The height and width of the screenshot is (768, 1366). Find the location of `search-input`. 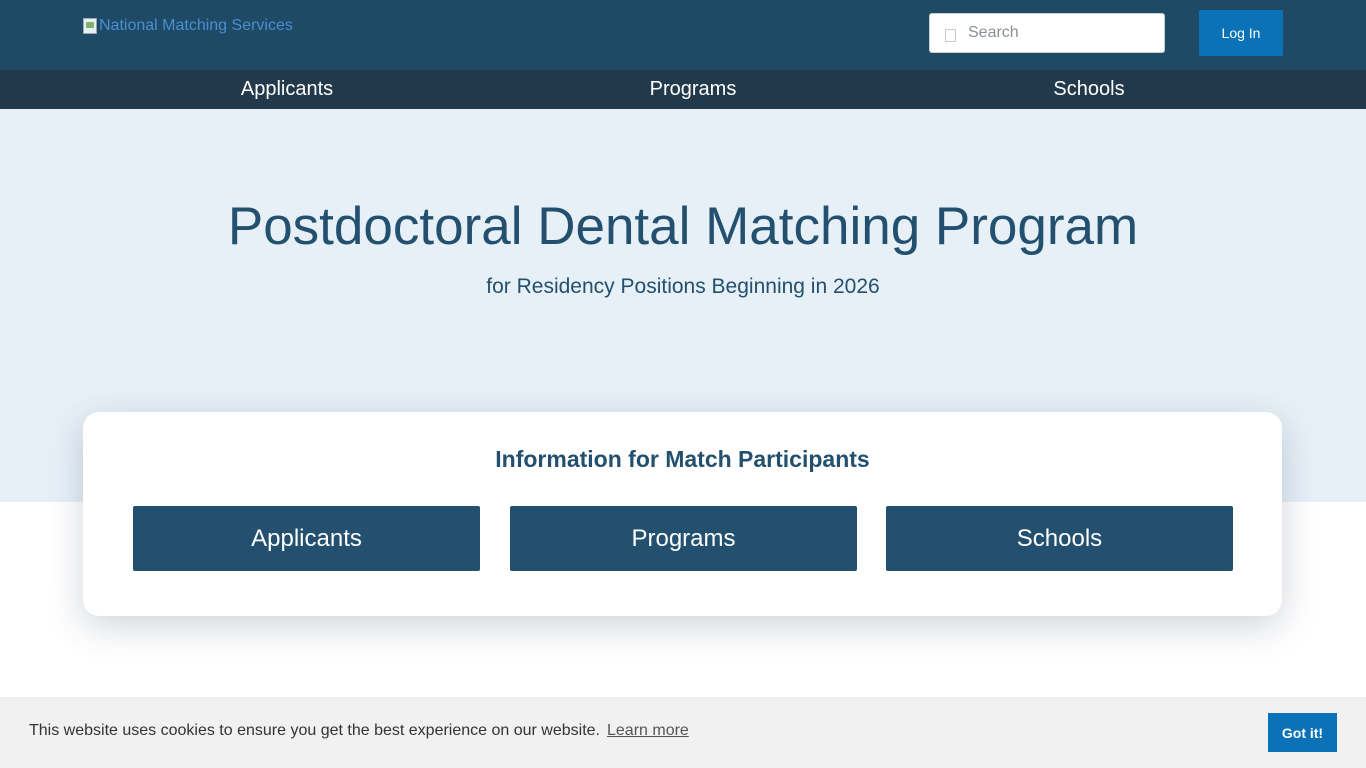

search-input is located at coordinates (1058, 33).